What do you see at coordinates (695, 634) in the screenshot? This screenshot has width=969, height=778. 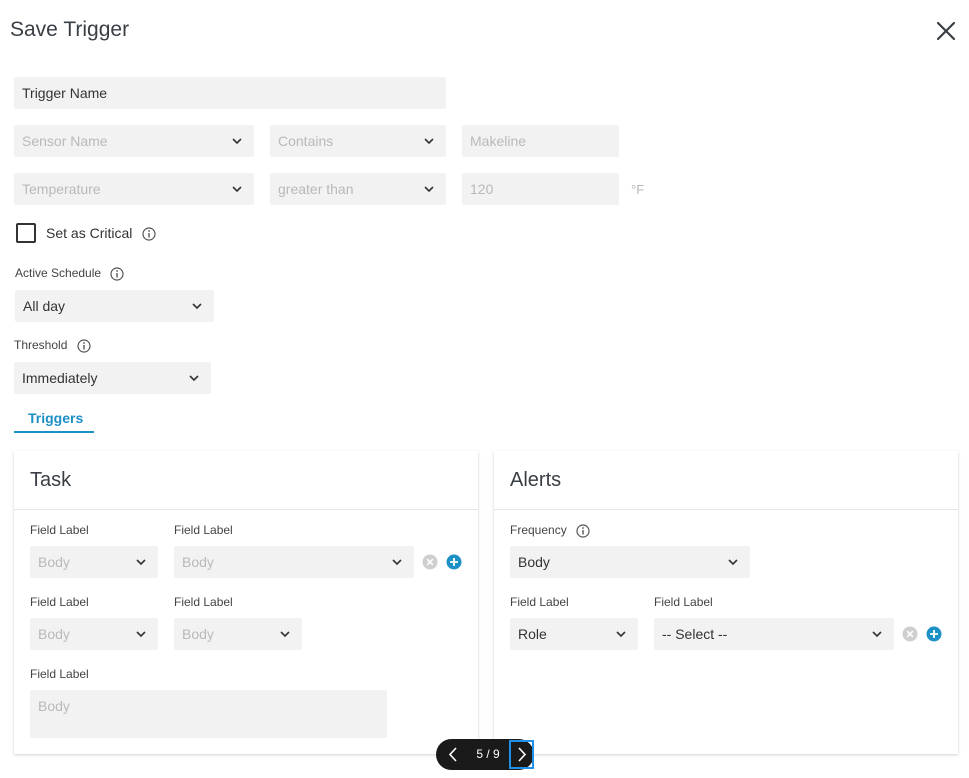 I see `recipient-text: -- Select --` at bounding box center [695, 634].